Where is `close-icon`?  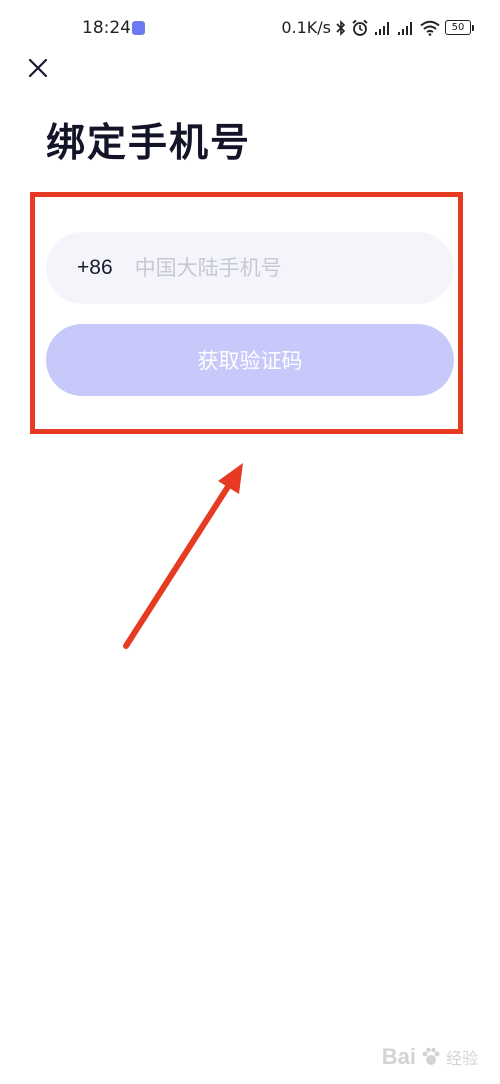 close-icon is located at coordinates (38, 68).